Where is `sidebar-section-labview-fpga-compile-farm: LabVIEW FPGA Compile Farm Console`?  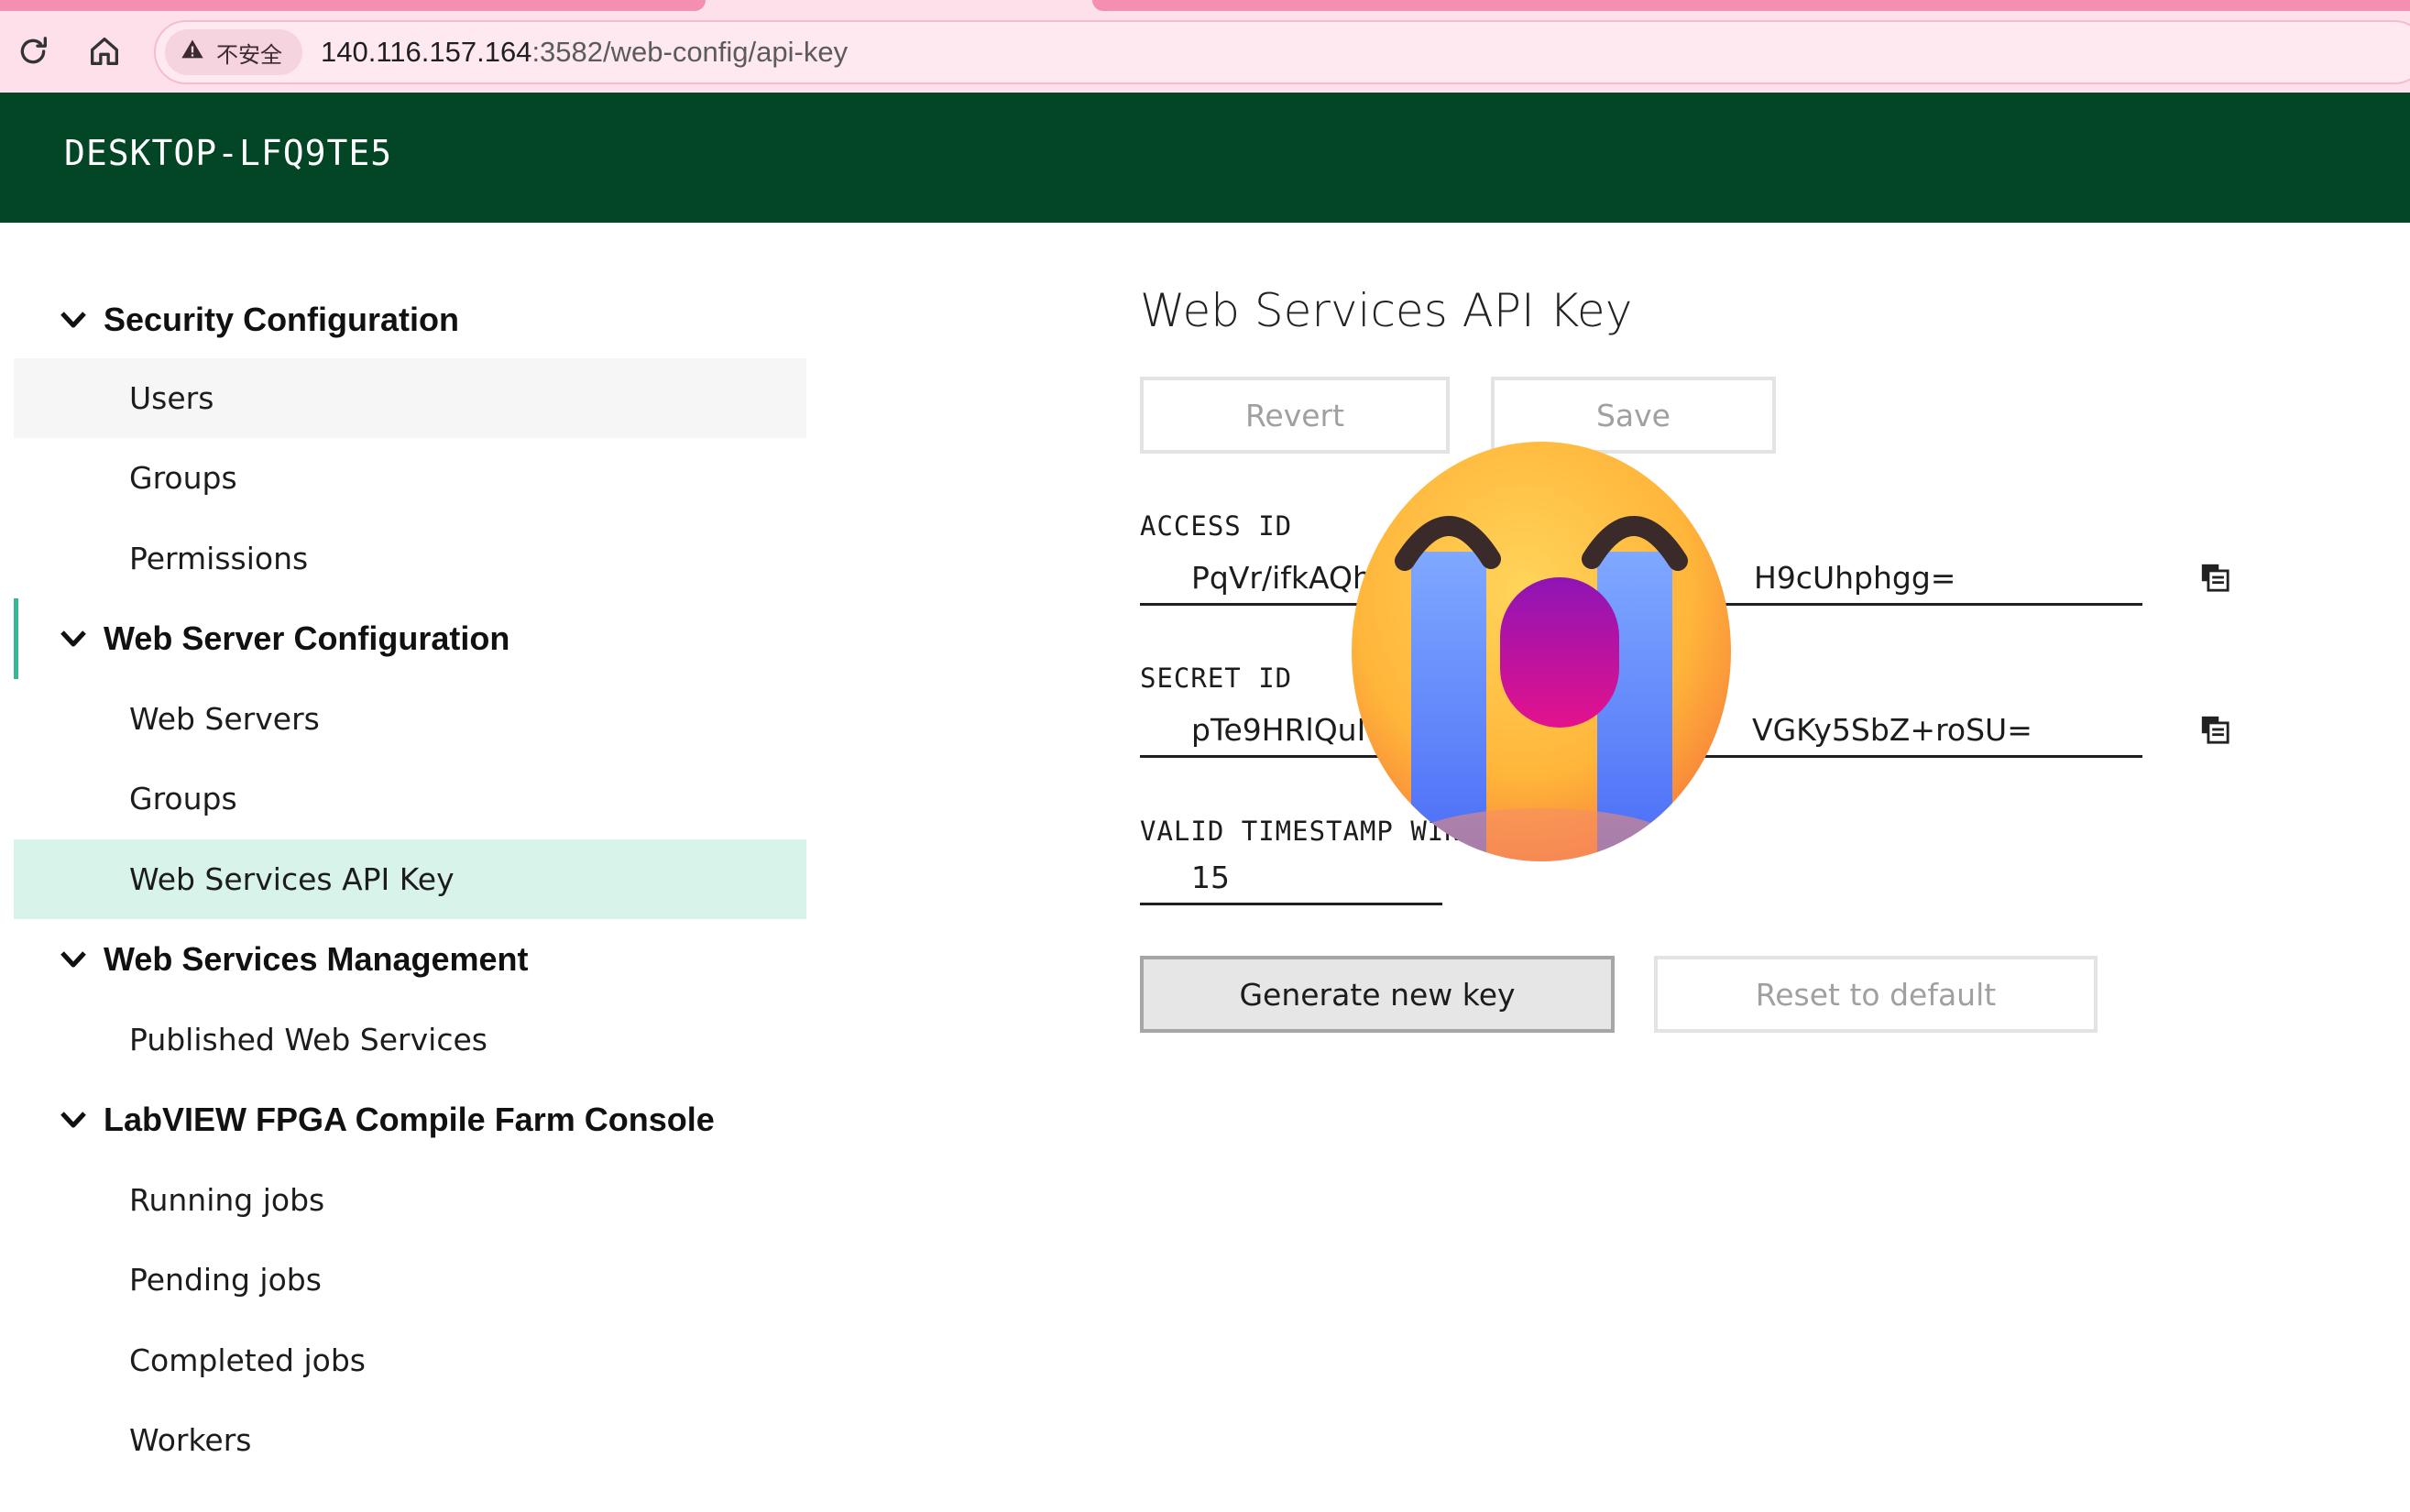
sidebar-section-labview-fpga-compile-farm: LabVIEW FPGA Compile Farm Console is located at coordinates (410, 1119).